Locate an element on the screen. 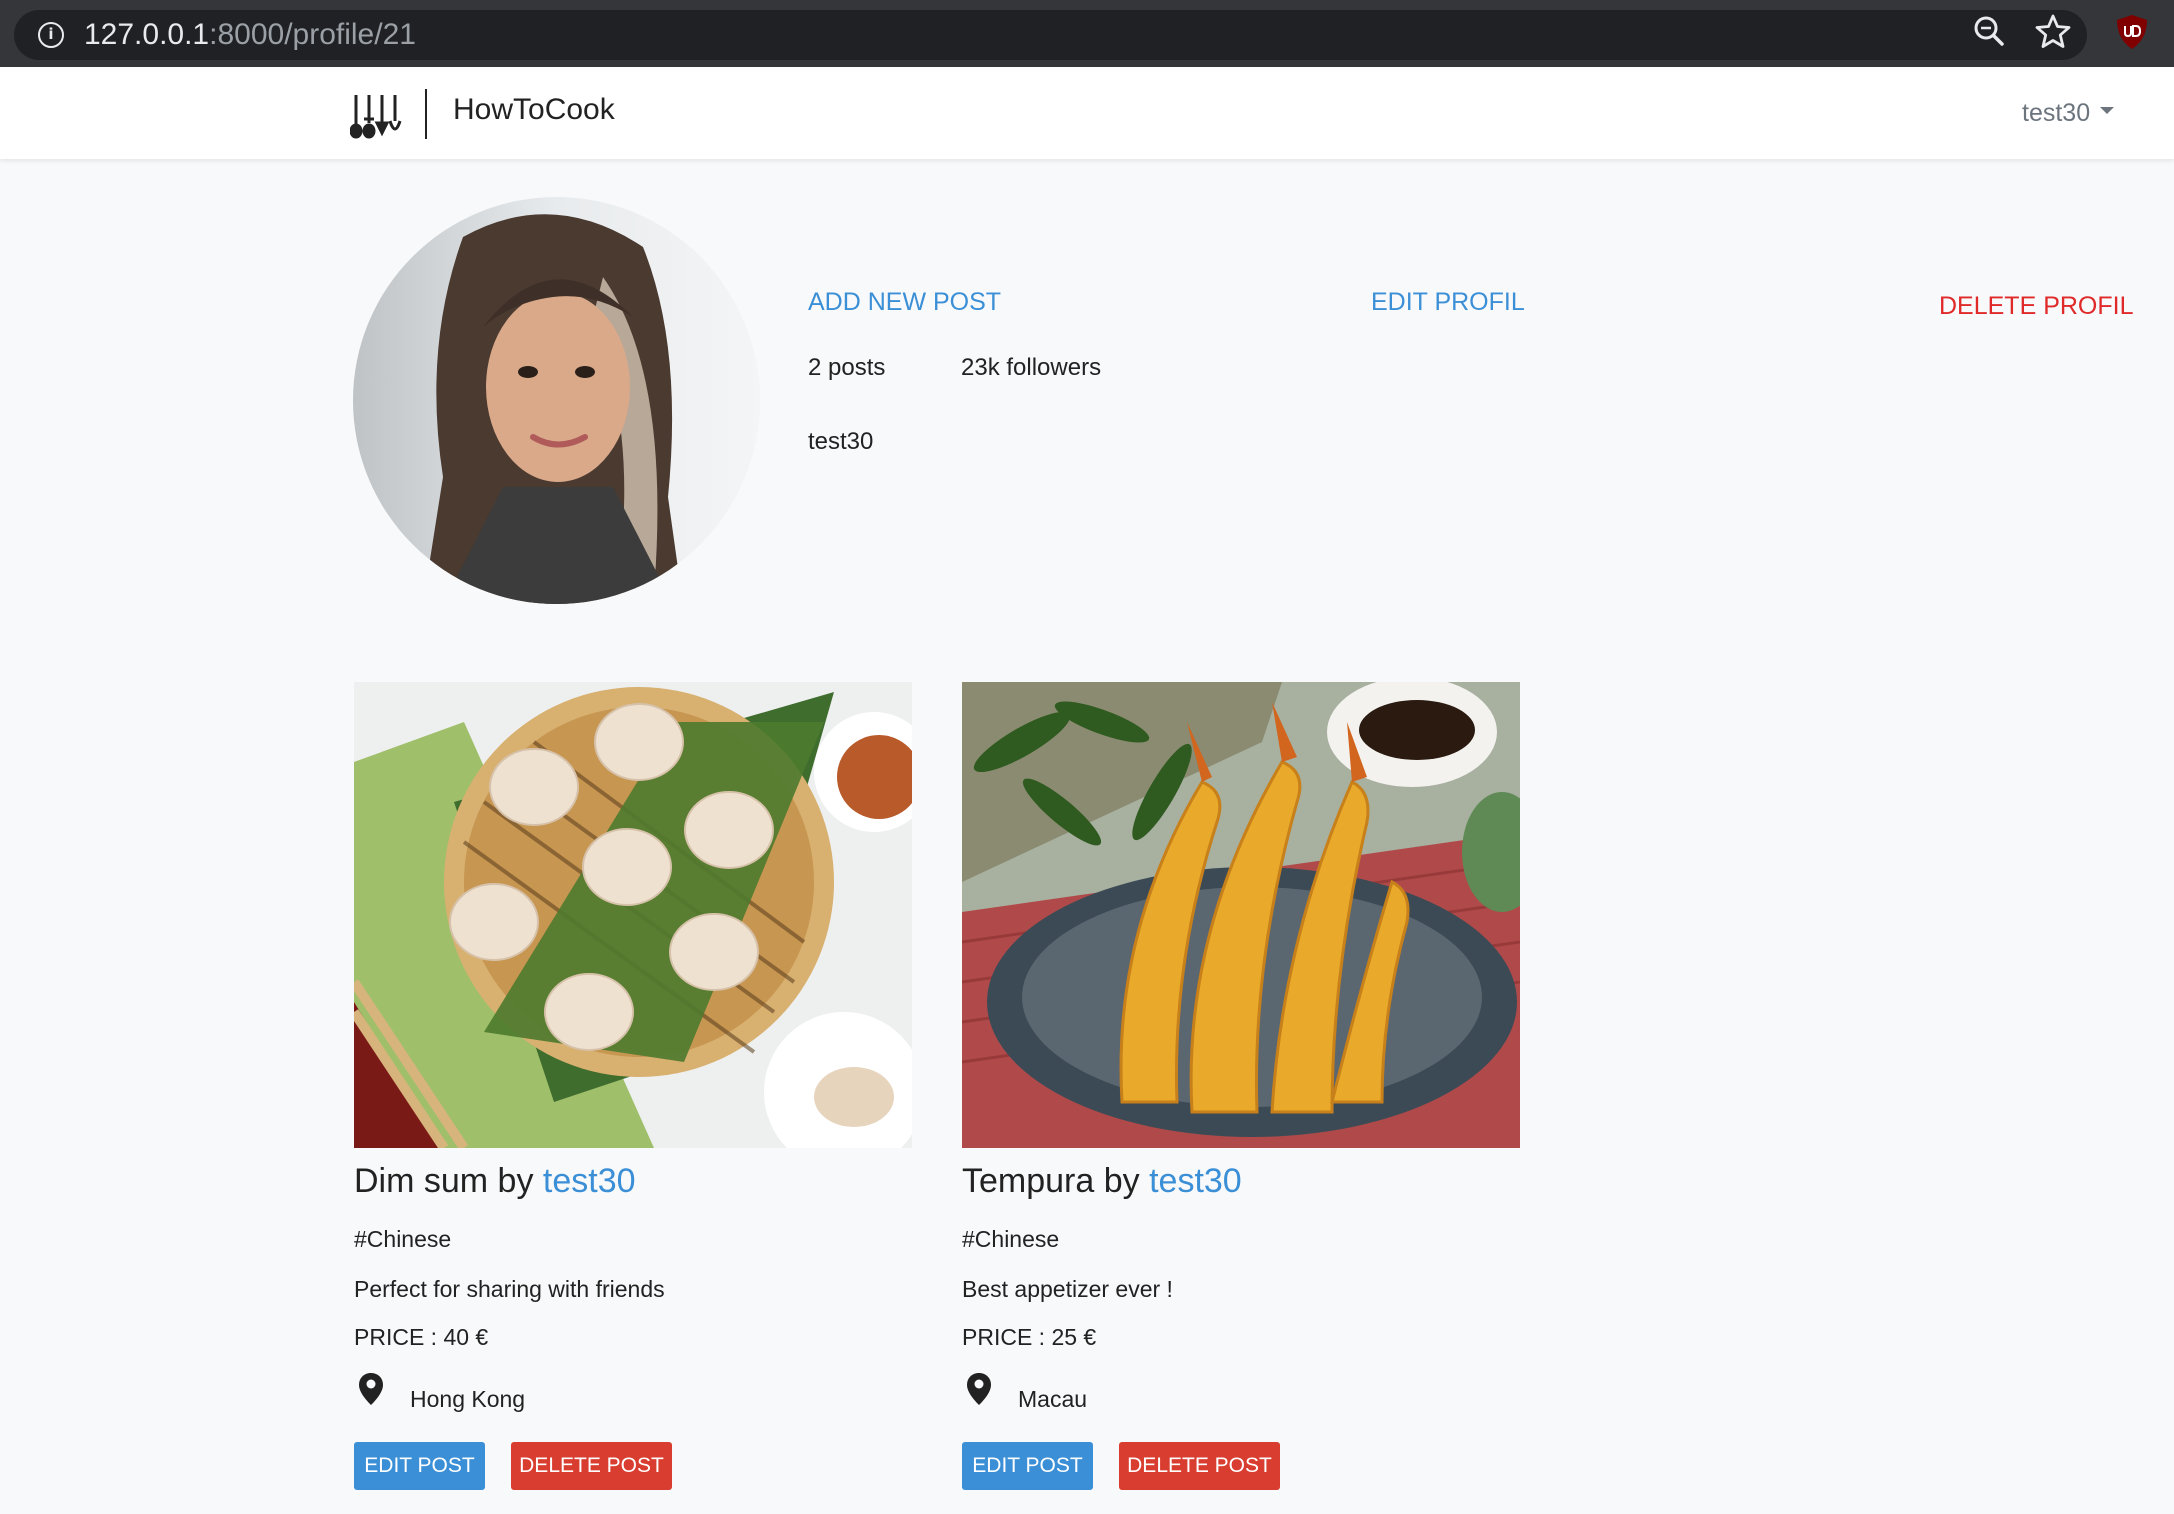 The height and width of the screenshot is (1514, 2174). ublock-shield-icon is located at coordinates (2132, 32).